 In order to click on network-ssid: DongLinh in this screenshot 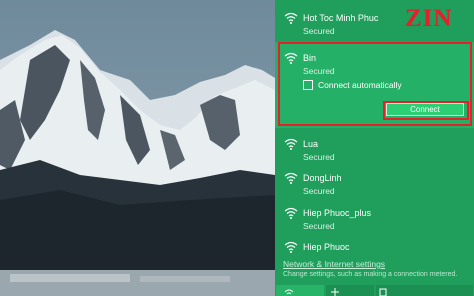, I will do `click(322, 178)`.